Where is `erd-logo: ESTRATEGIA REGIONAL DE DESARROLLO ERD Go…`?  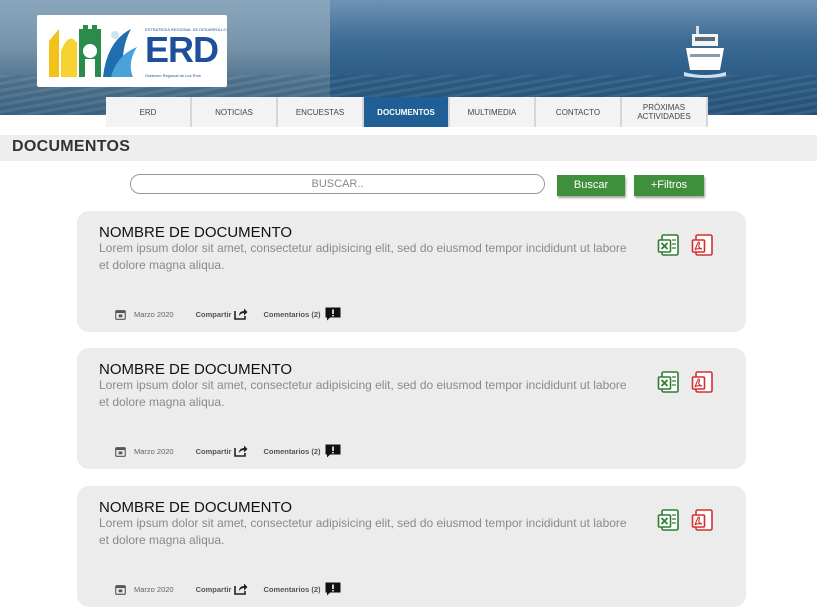 erd-logo: ESTRATEGIA REGIONAL DE DESARROLLO ERD Go… is located at coordinates (132, 51).